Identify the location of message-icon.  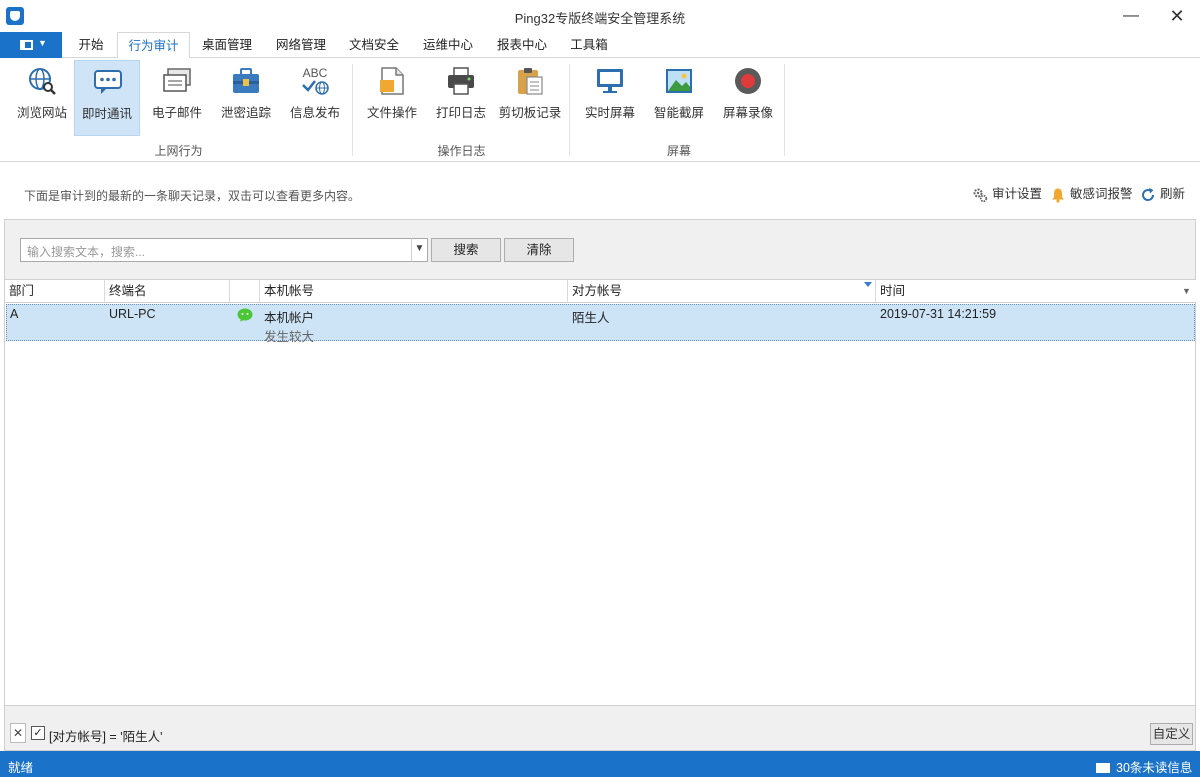
(1103, 767).